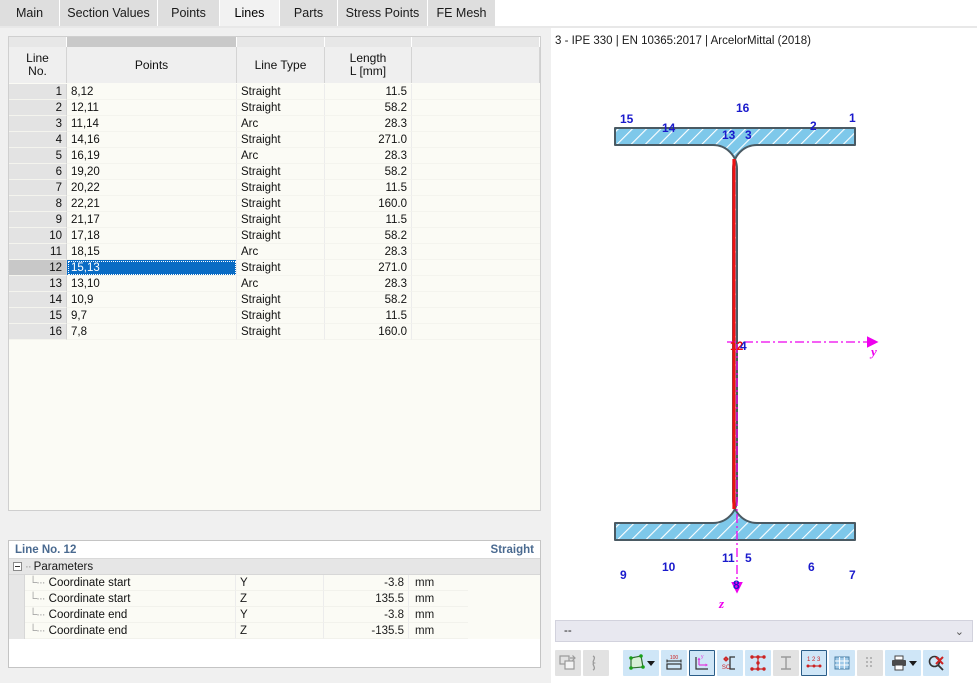  I want to click on table-row: 6 19,20 Straight 58.2, so click(274, 172).